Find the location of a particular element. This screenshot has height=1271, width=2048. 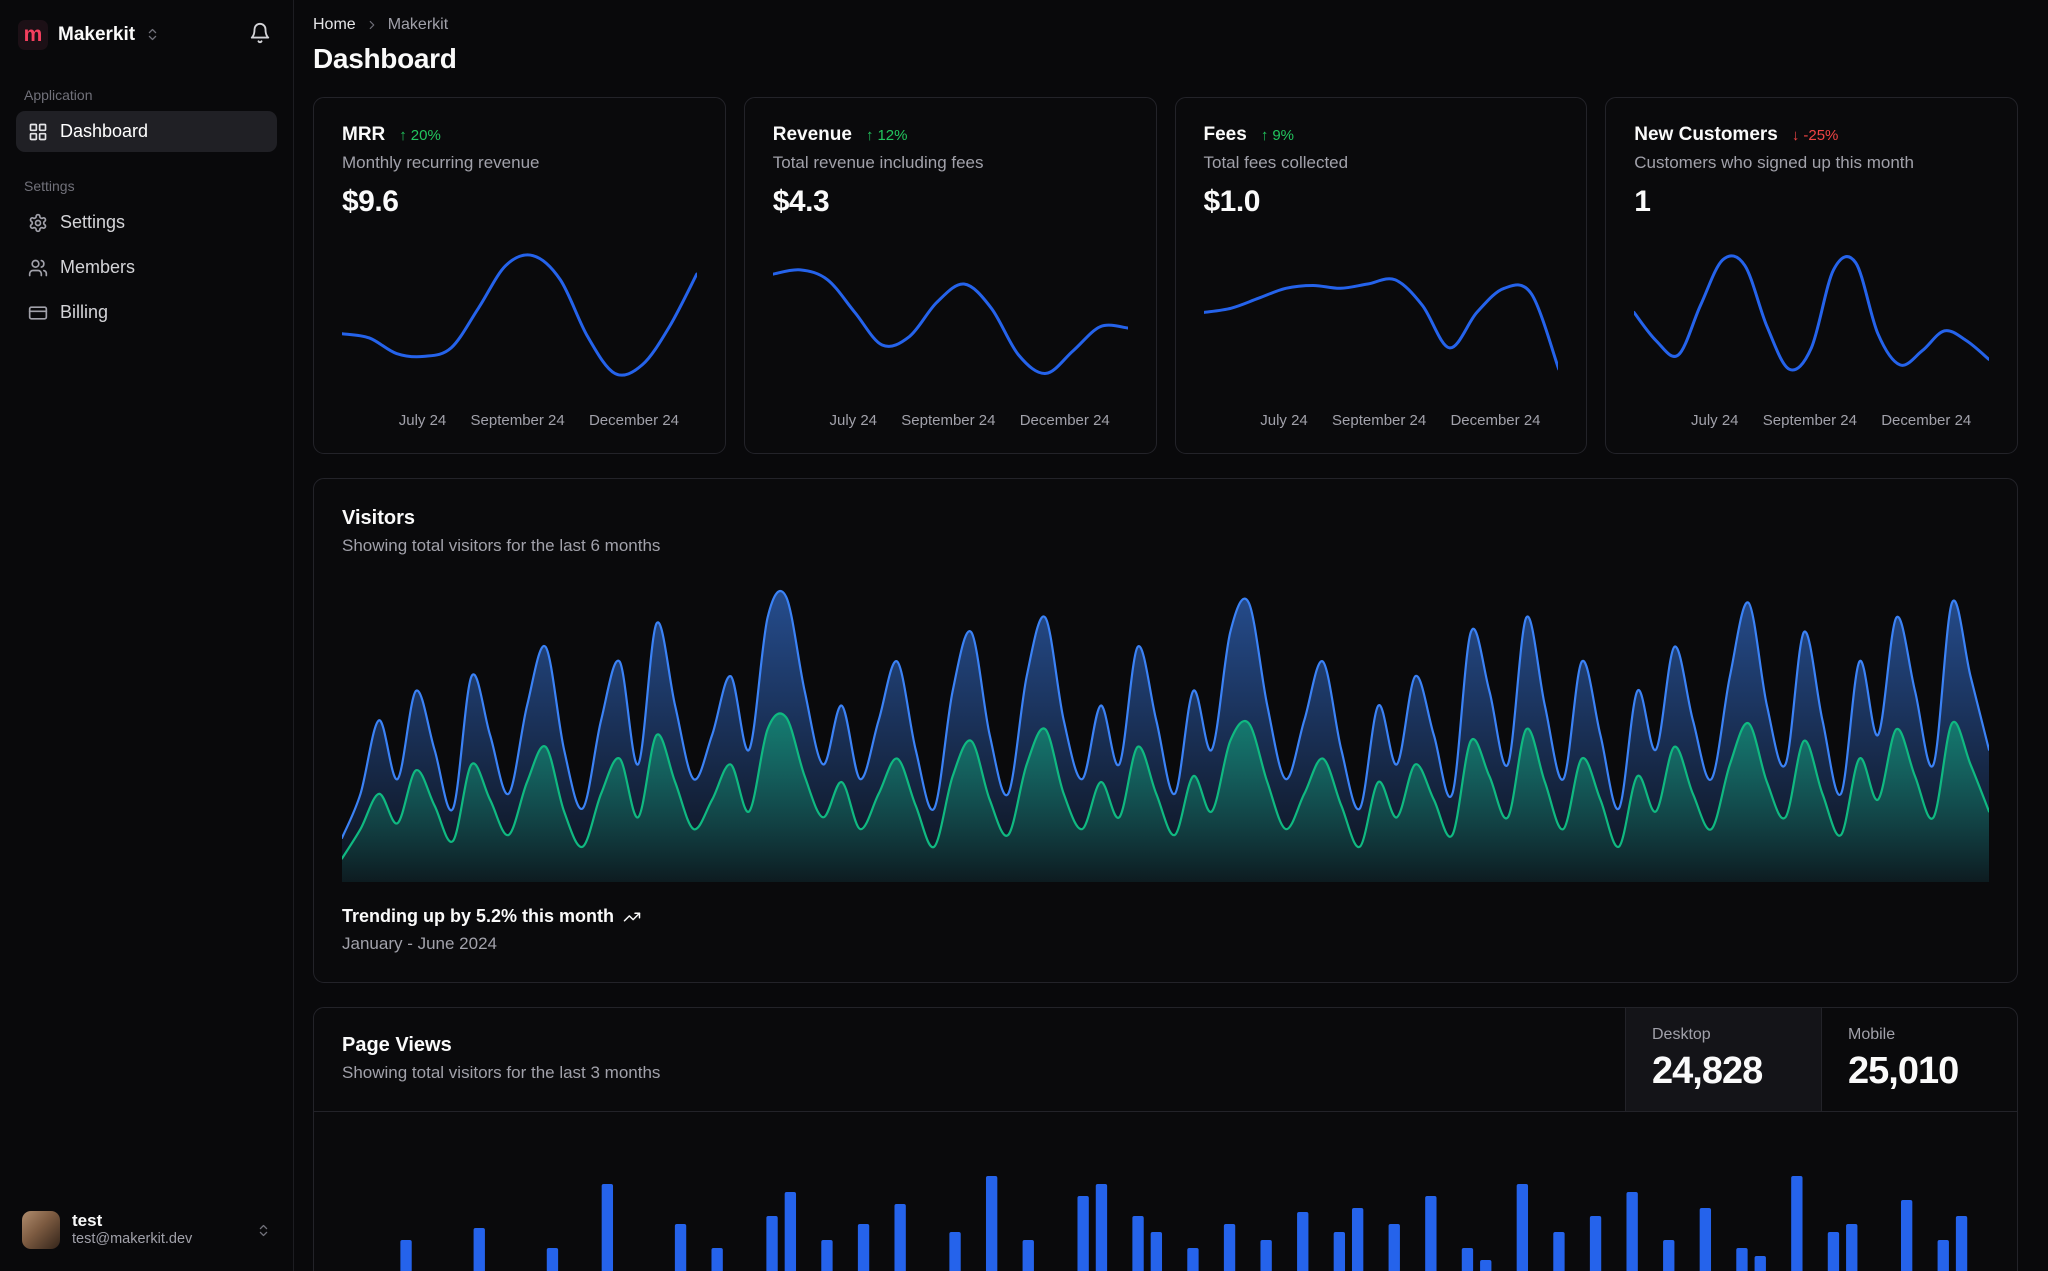

section-label-application: Application is located at coordinates (58, 95).